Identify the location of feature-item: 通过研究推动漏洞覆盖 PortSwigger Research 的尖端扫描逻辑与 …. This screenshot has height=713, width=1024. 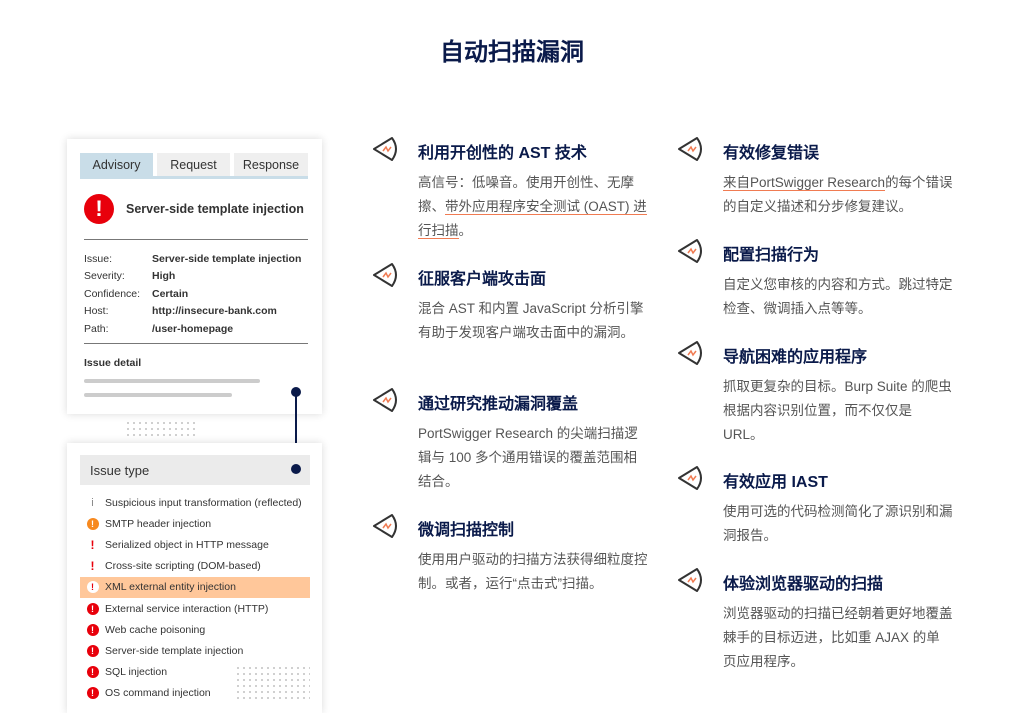
(515, 441).